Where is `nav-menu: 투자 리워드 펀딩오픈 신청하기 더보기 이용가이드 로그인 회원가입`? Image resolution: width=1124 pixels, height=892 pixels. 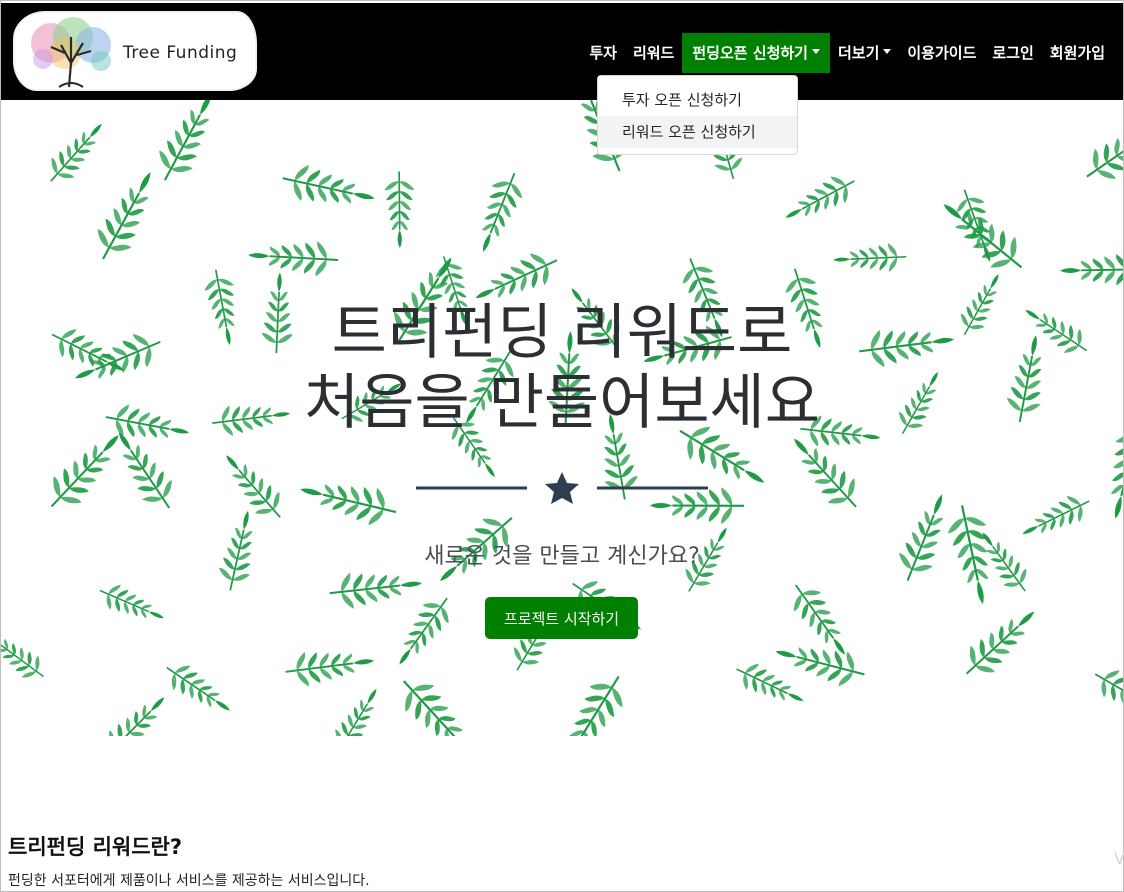 nav-menu: 투자 리워드 펀딩오픈 신청하기 더보기 이용가이드 로그인 회원가입 is located at coordinates (847, 53).